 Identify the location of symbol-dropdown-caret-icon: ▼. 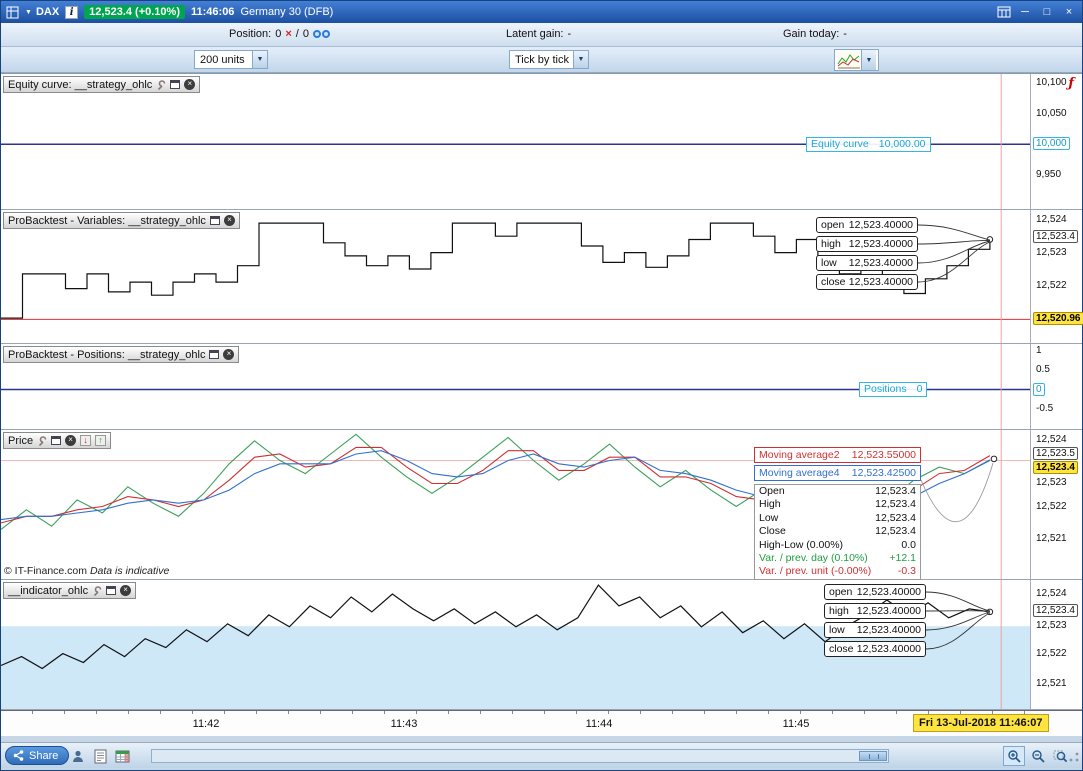
(28, 12).